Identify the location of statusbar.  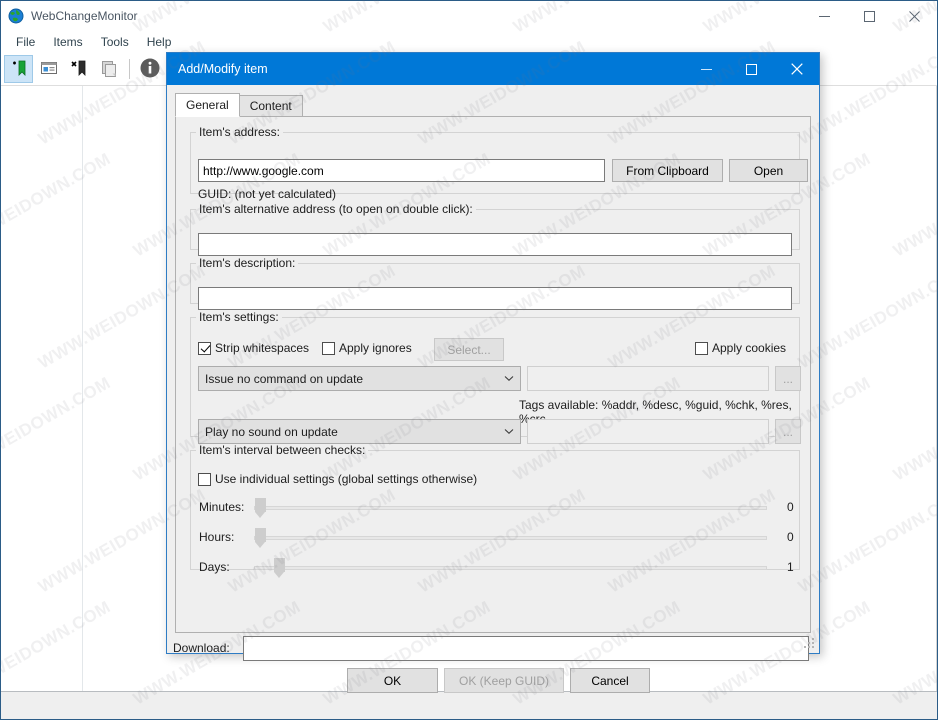
(469, 705).